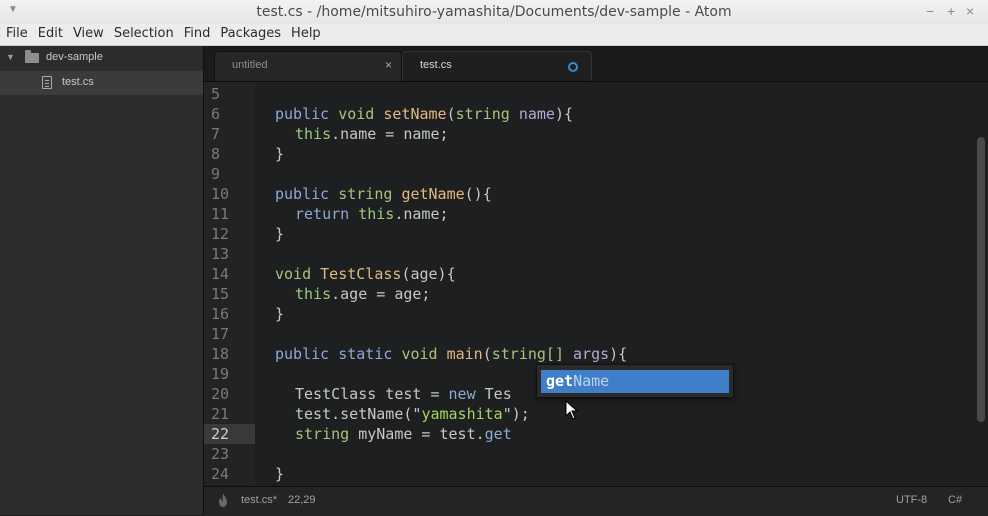 This screenshot has height=516, width=988. Describe the element at coordinates (223, 500) in the screenshot. I see `flame-icon` at that location.